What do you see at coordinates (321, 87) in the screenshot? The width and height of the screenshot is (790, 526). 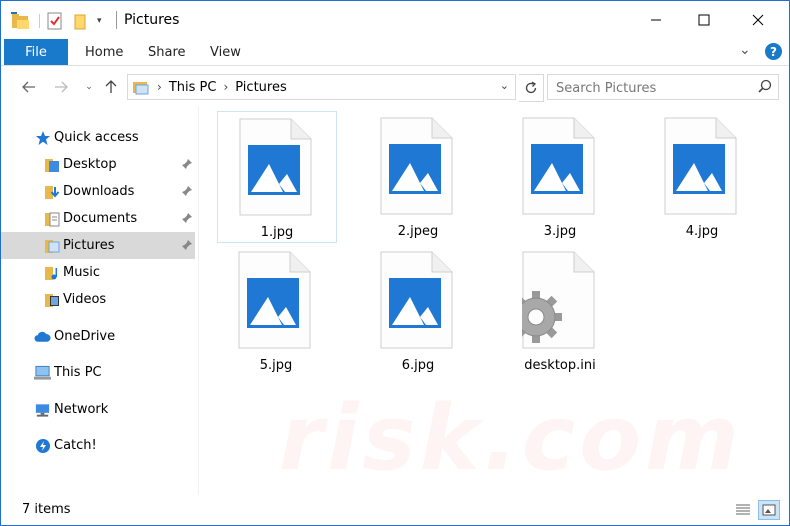 I see `address-bar: › This PC › Pictures ⌄` at bounding box center [321, 87].